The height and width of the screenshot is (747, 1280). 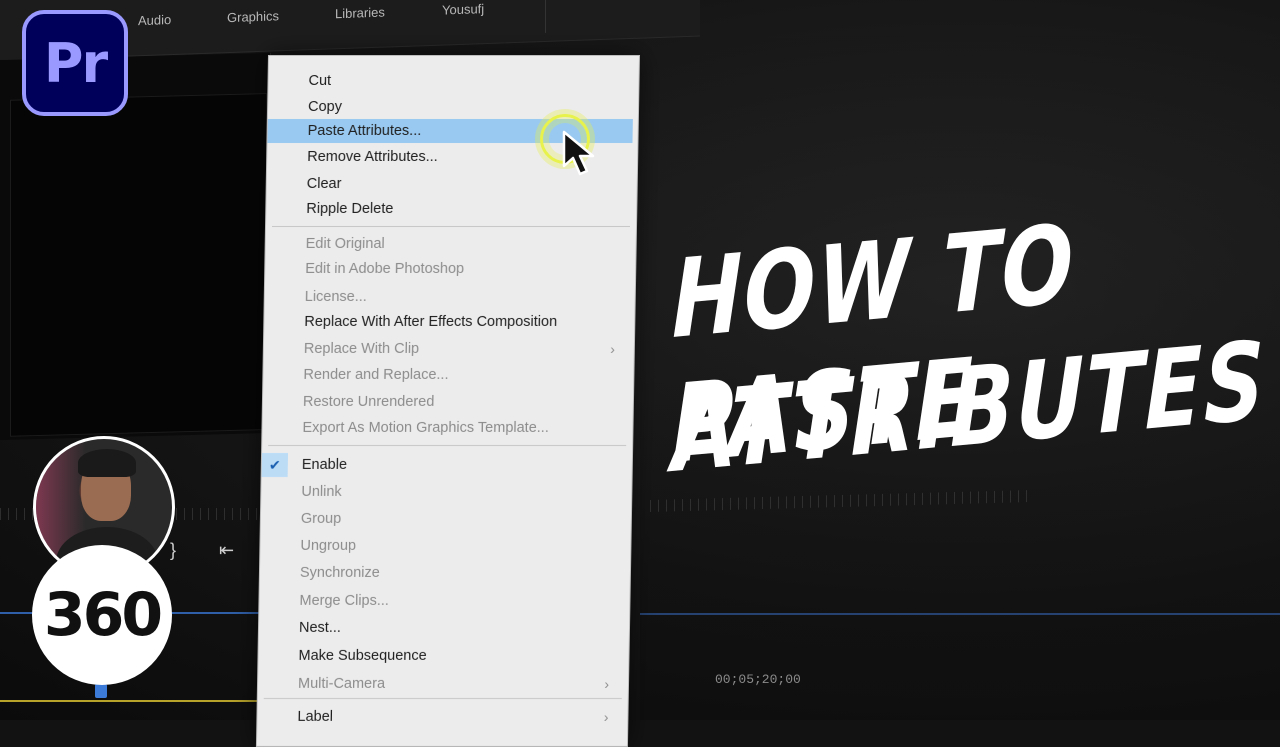 I want to click on menu-item-multi-camera: Multi-Camera ›, so click(x=440, y=684).